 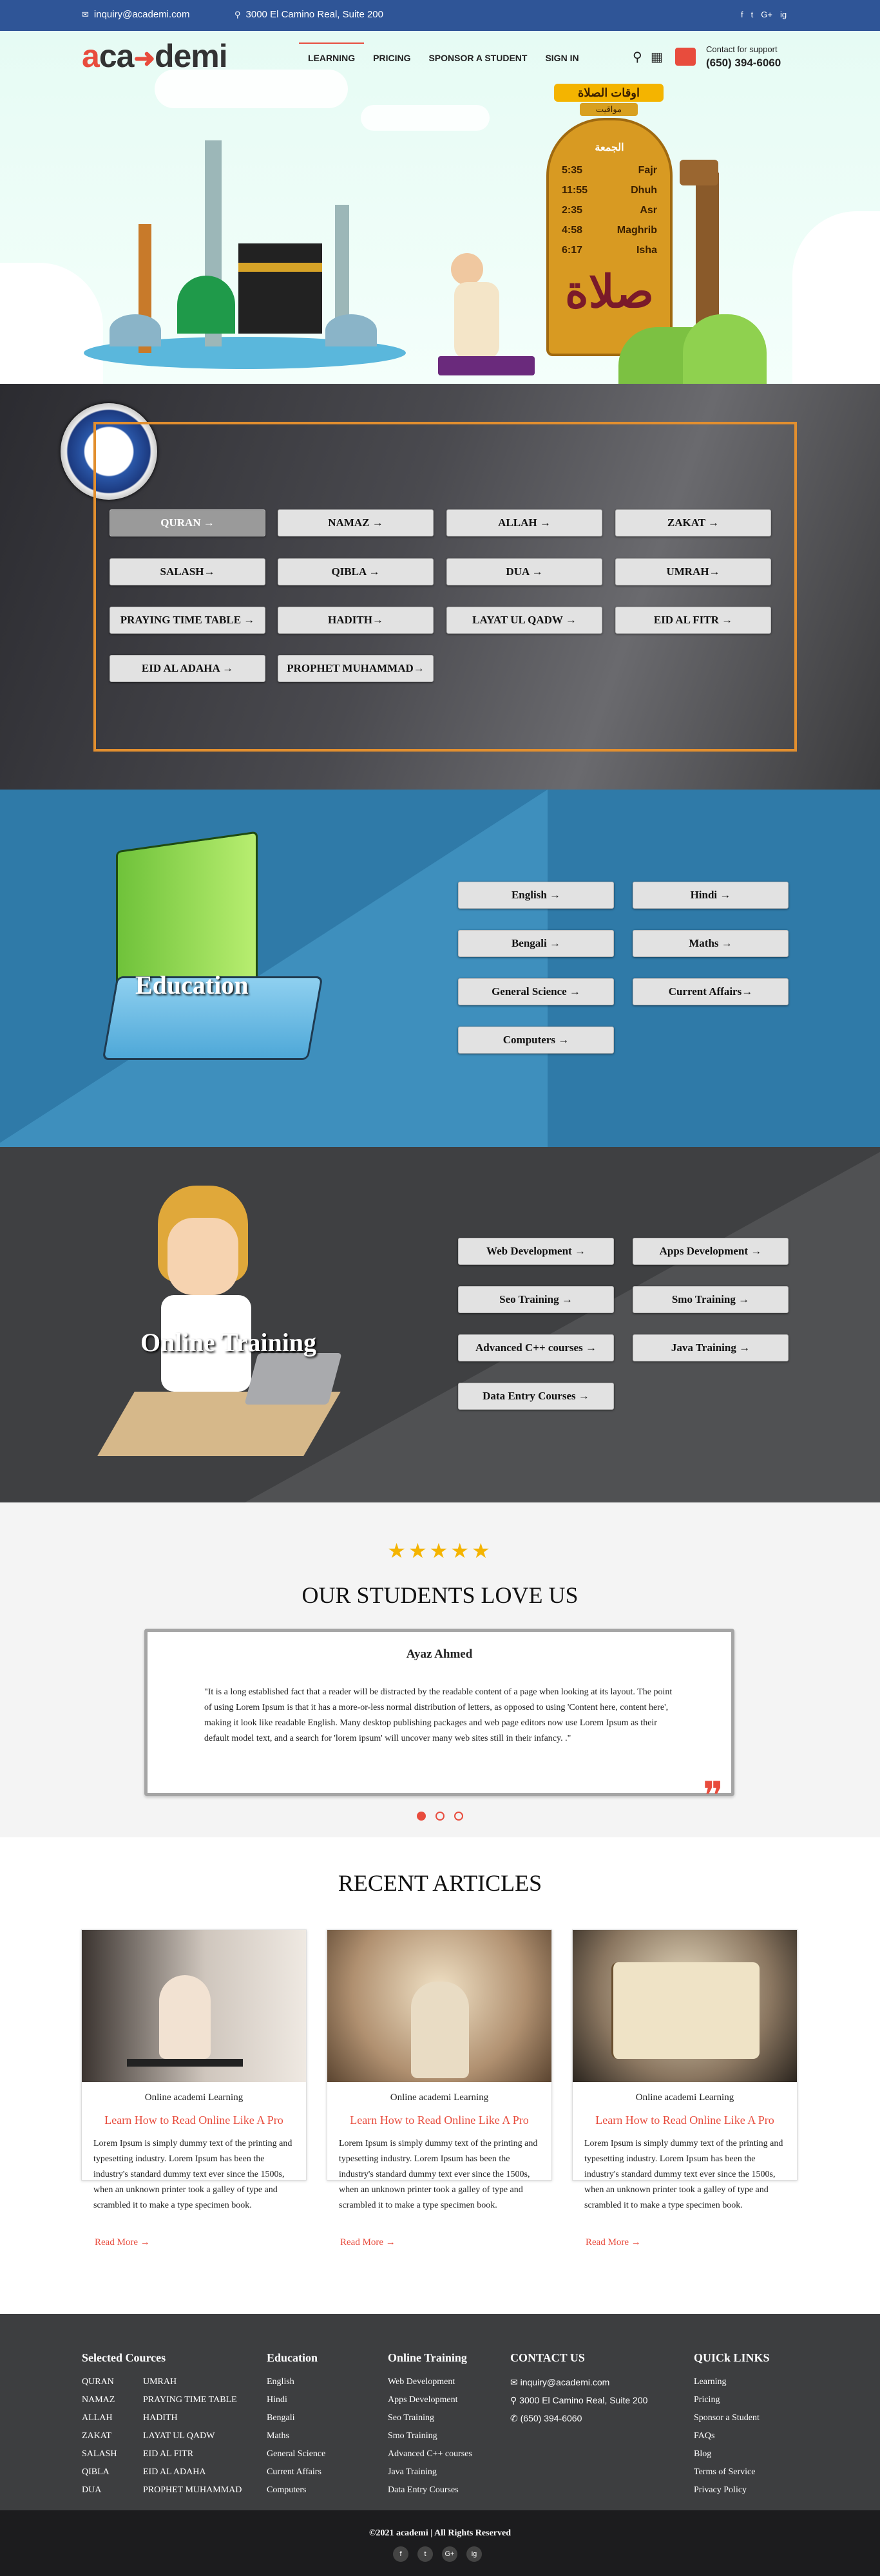 I want to click on carousel-dot-active, so click(x=422, y=1816).